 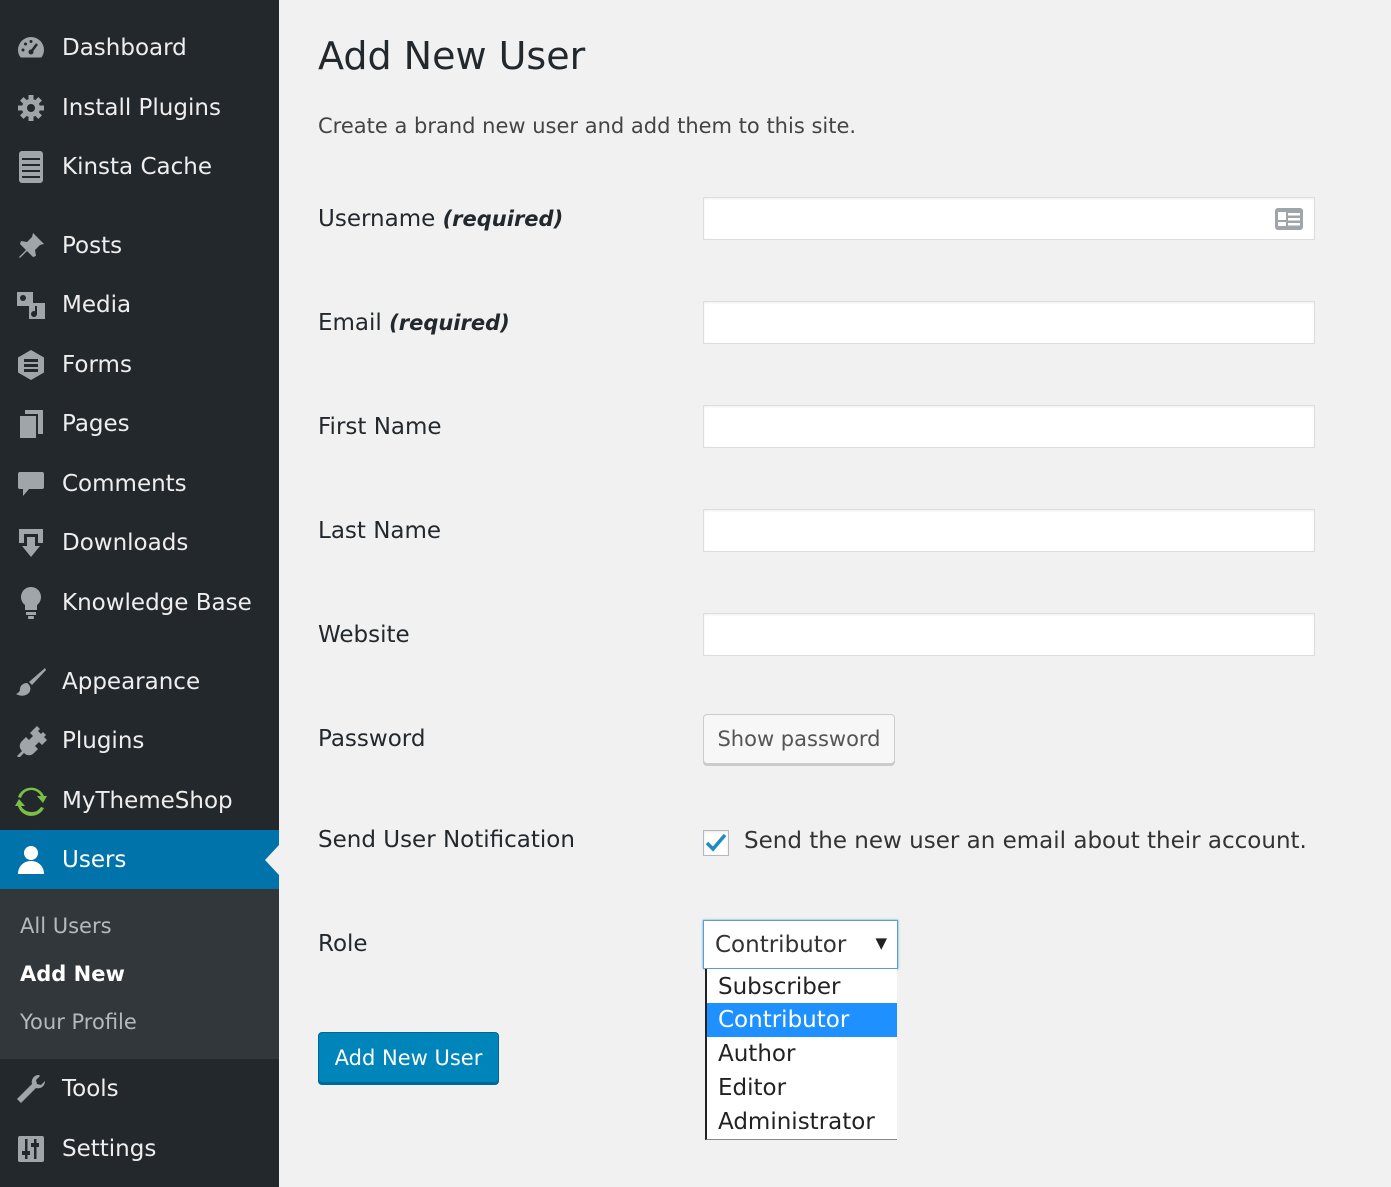 I want to click on password-label: Password, so click(x=372, y=739).